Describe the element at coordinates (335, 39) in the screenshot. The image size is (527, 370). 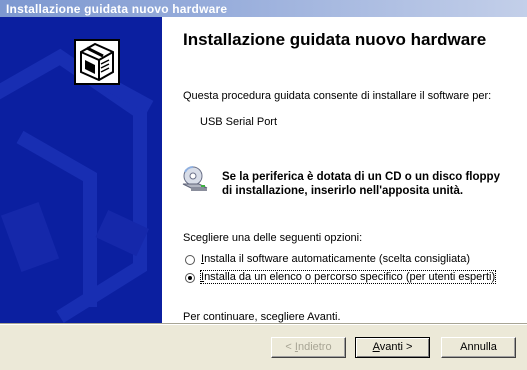
I see `page-heading: Installazione guidata nuovo hardware` at that location.